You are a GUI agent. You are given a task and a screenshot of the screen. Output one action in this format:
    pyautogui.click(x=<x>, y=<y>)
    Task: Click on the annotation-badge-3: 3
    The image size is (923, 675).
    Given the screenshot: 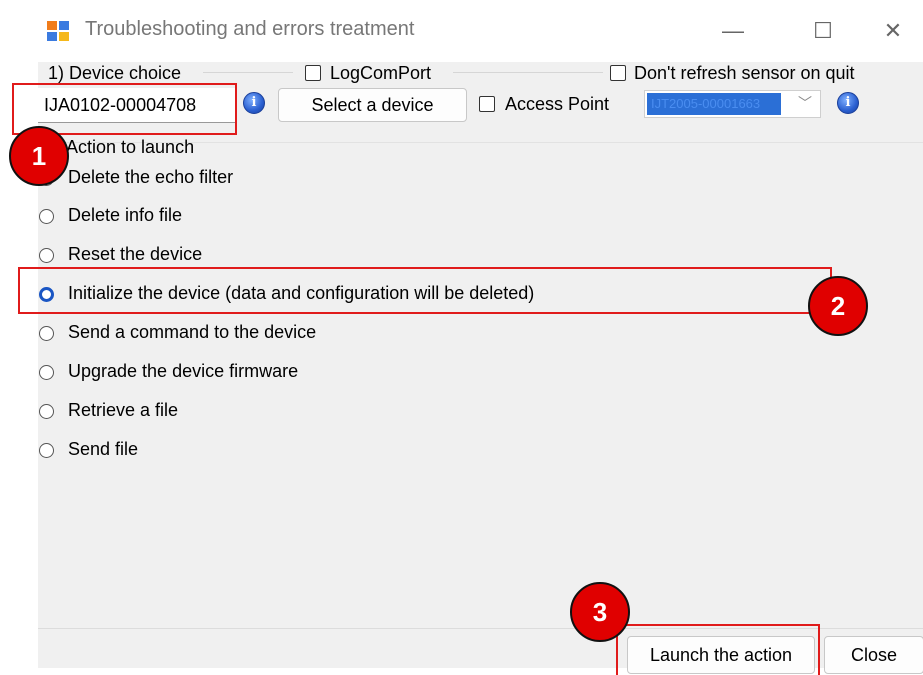 What is the action you would take?
    pyautogui.click(x=600, y=612)
    